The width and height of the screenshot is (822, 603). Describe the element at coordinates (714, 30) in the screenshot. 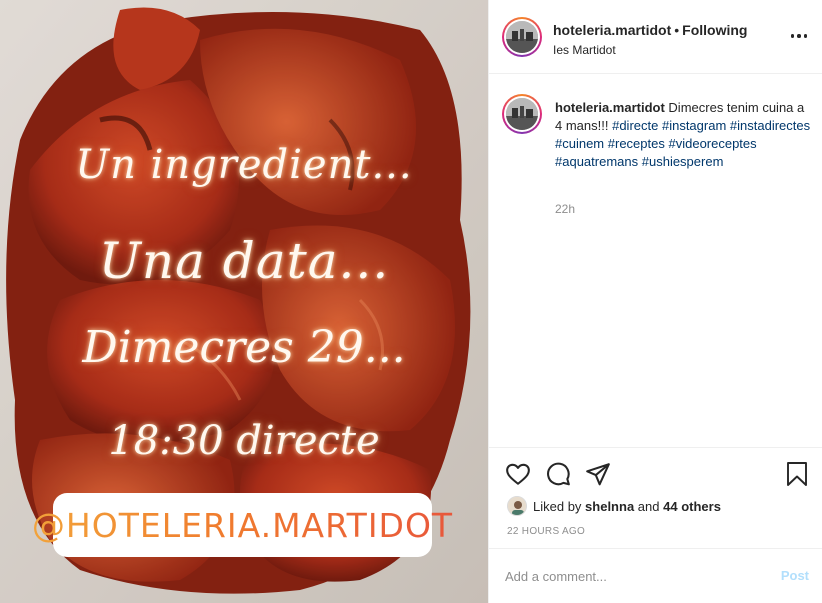

I see `following-button: Following` at that location.